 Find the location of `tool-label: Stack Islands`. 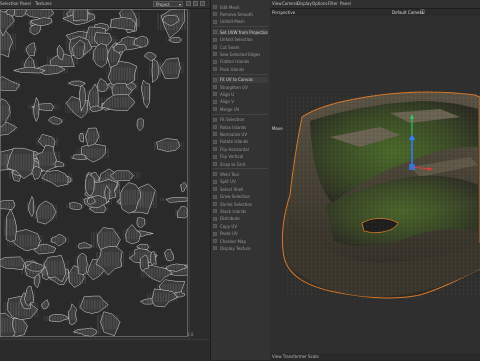

tool-label: Stack Islands is located at coordinates (233, 211).